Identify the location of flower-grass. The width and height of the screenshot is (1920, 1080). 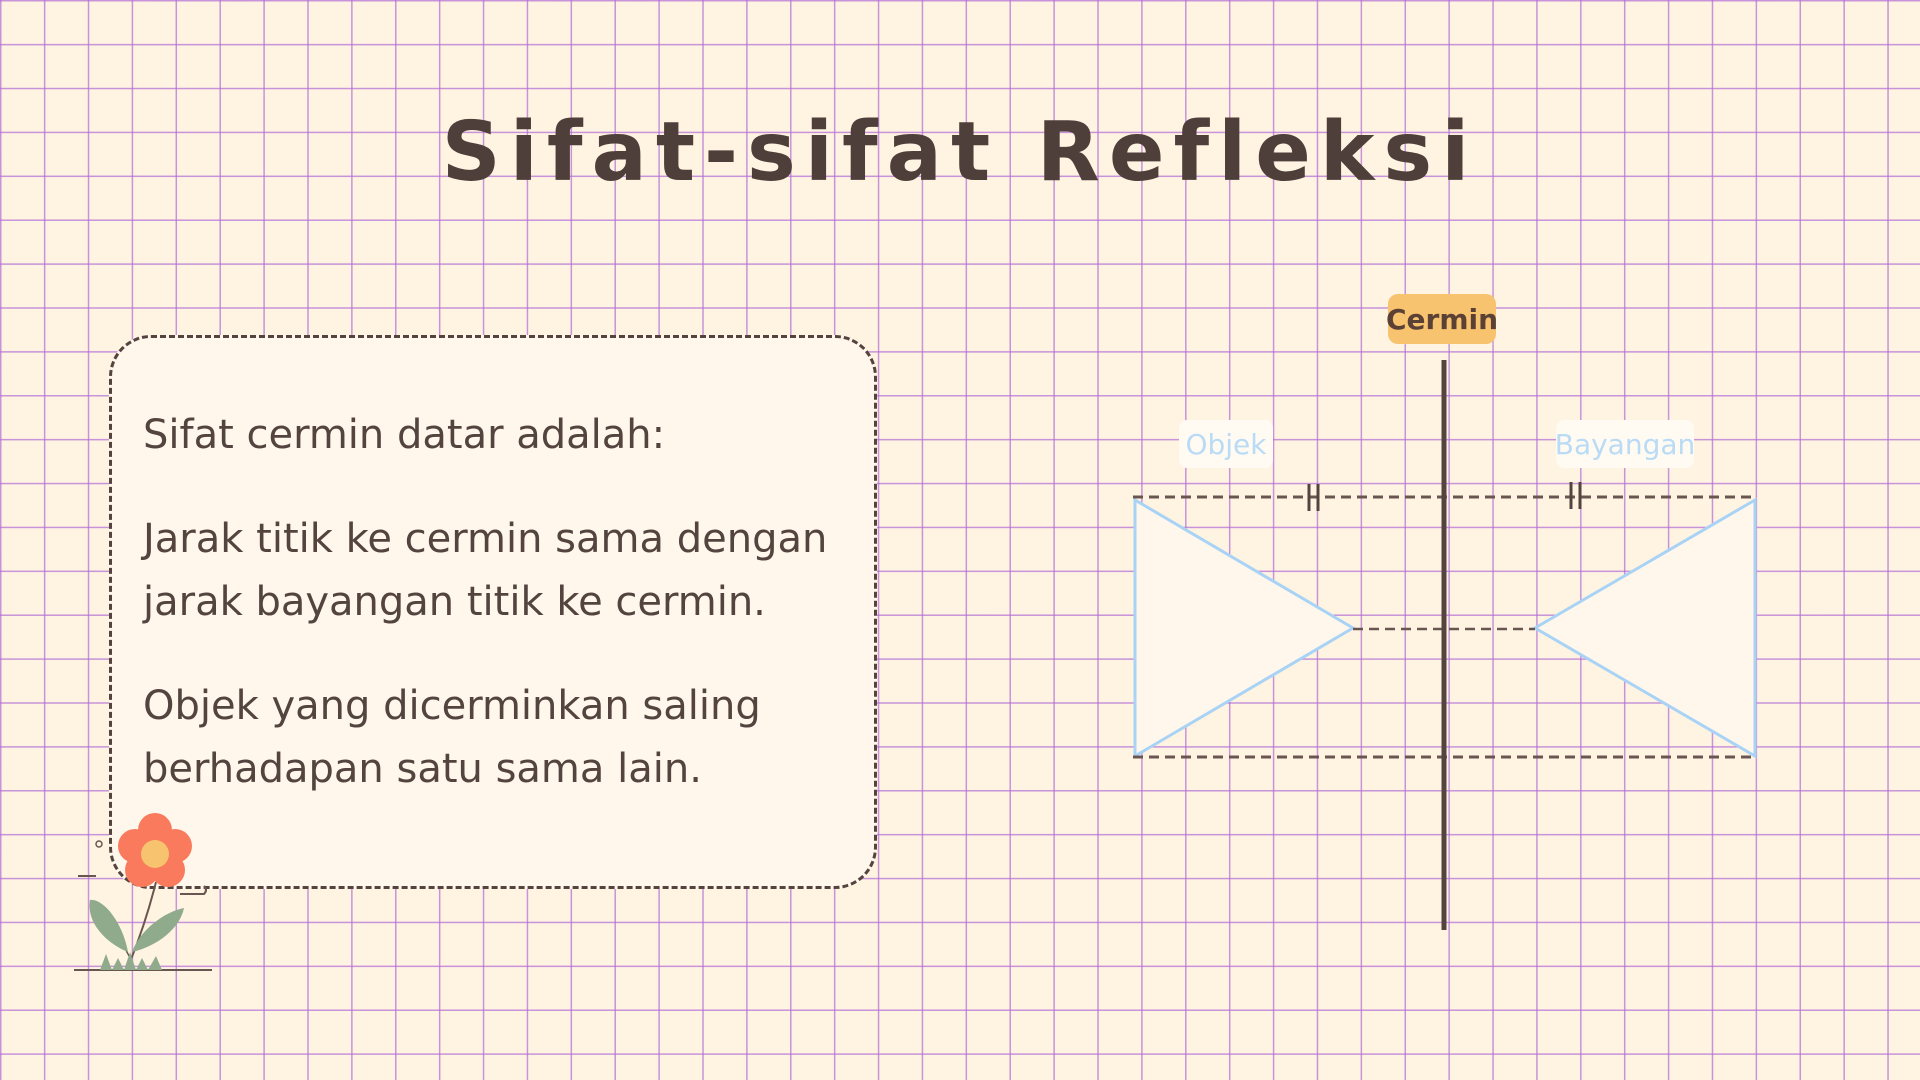
(131, 961).